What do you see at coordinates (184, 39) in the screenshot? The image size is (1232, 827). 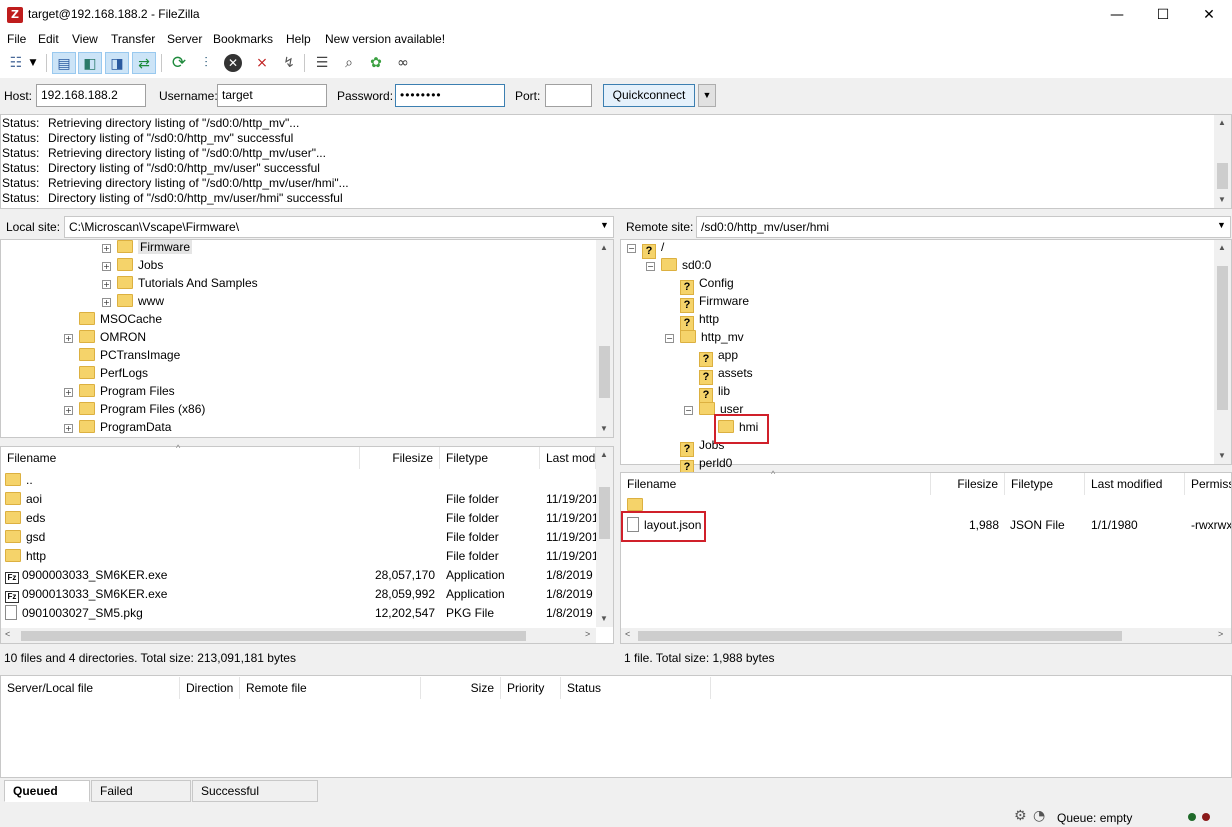 I see `menu-server: Server` at bounding box center [184, 39].